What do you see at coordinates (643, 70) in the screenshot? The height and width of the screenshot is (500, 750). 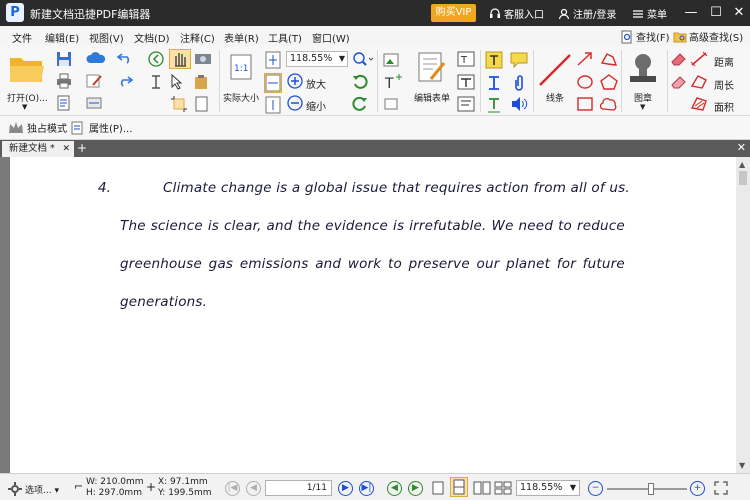 I see `stamp-button` at bounding box center [643, 70].